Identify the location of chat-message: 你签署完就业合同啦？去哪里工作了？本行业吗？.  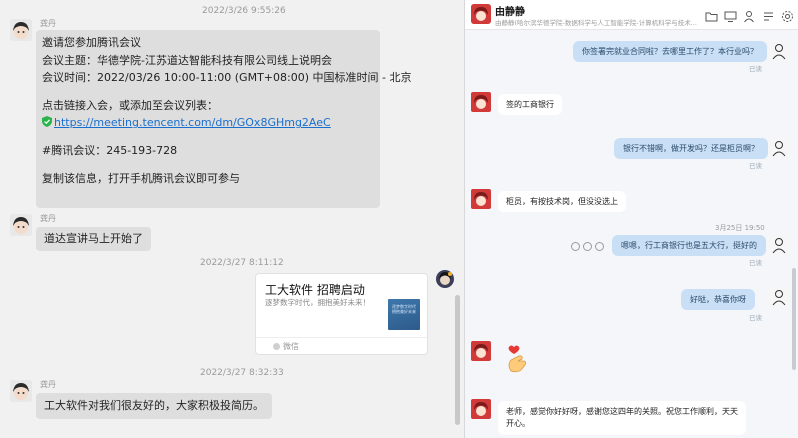
(670, 51).